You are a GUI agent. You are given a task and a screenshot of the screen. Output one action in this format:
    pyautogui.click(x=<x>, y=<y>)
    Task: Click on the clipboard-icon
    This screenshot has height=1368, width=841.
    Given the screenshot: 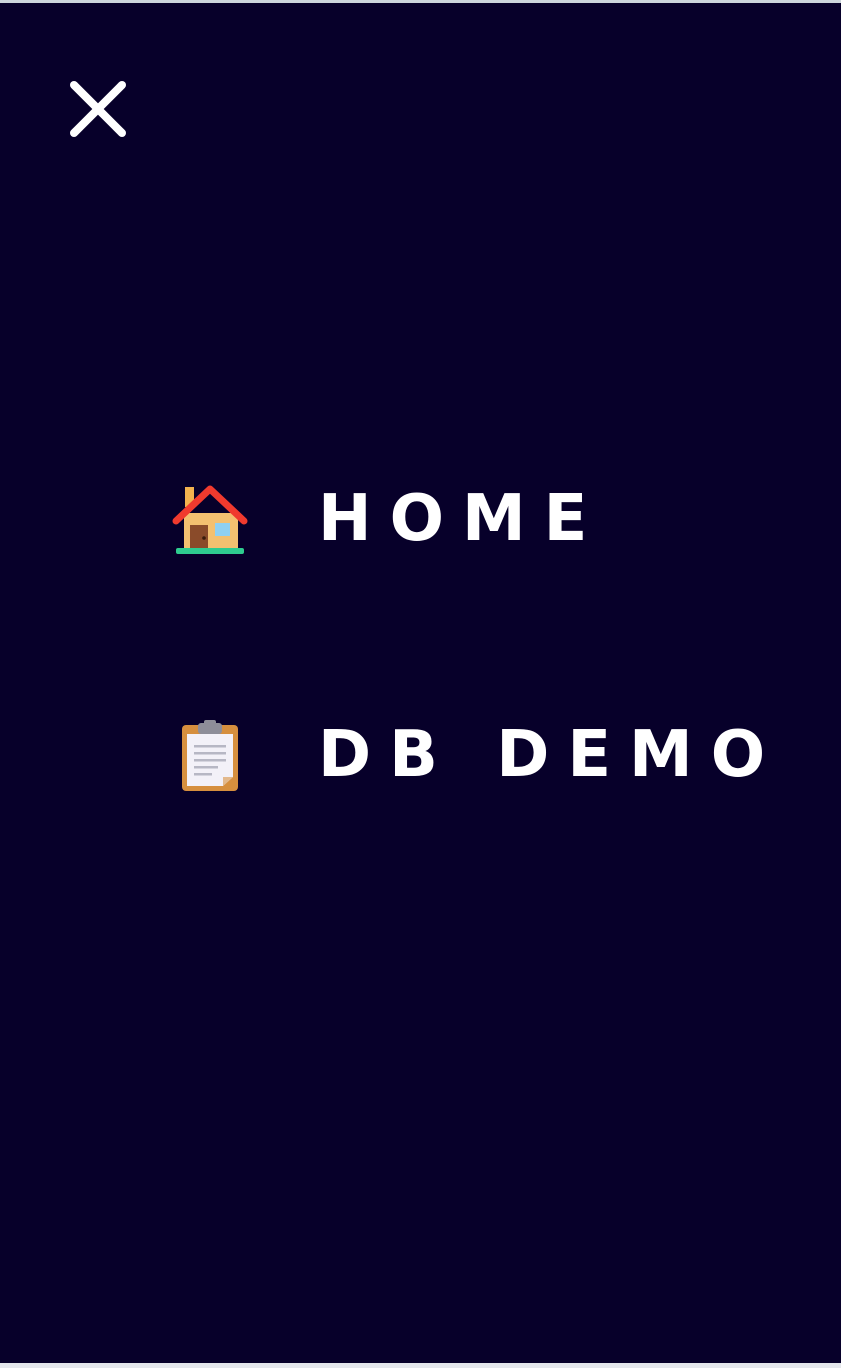 What is the action you would take?
    pyautogui.click(x=210, y=755)
    